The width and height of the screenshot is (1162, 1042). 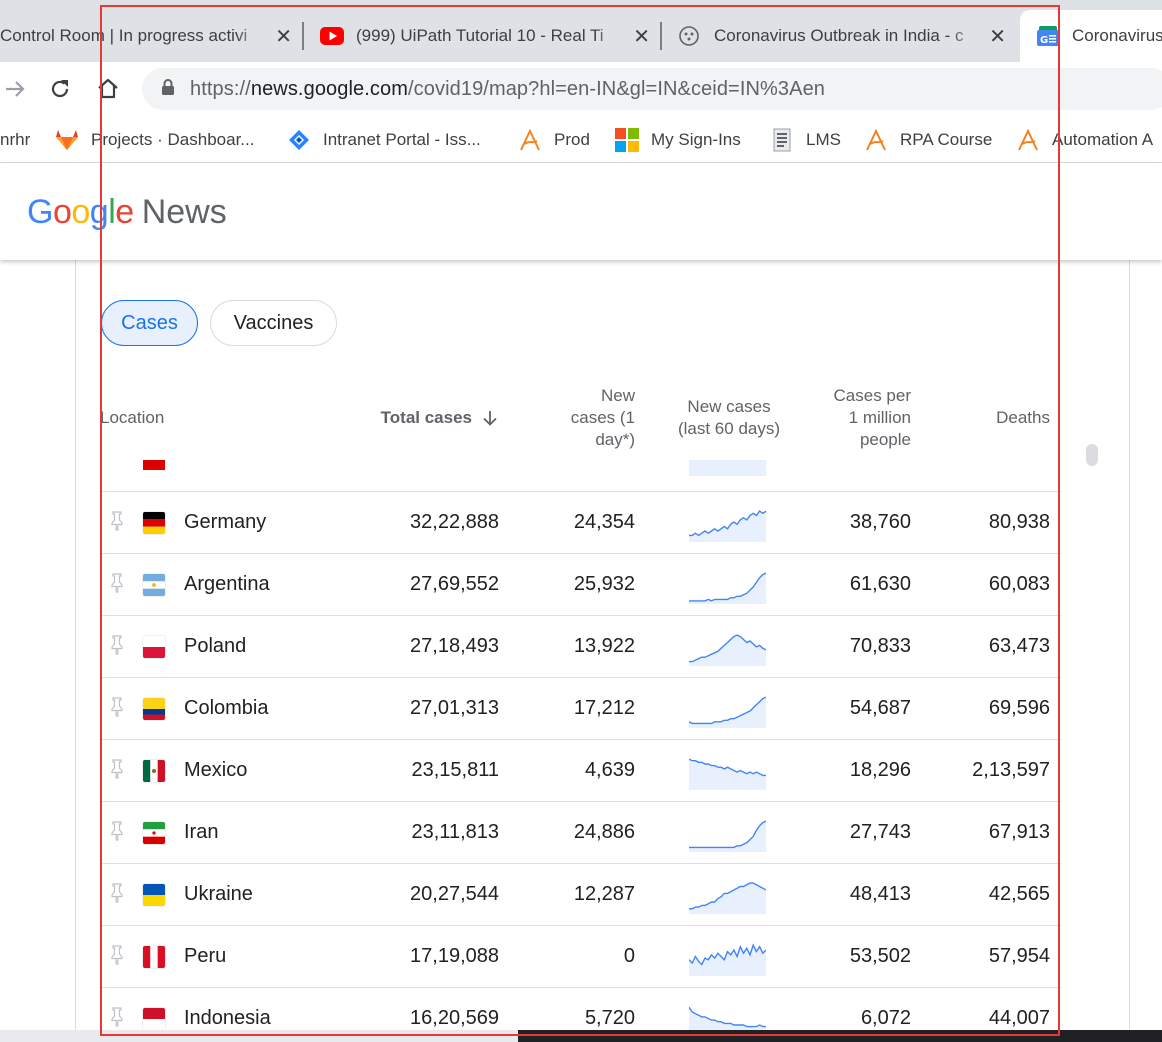 What do you see at coordinates (225, 522) in the screenshot?
I see `location-name: Germany` at bounding box center [225, 522].